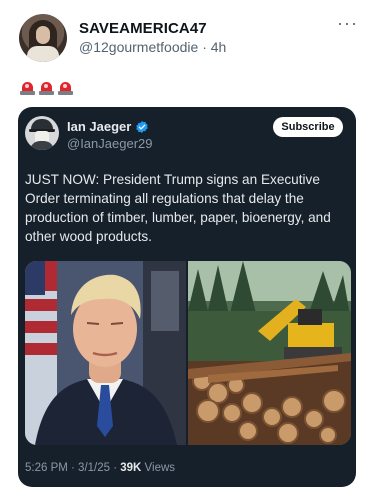  I want to click on views-label: Views, so click(158, 468).